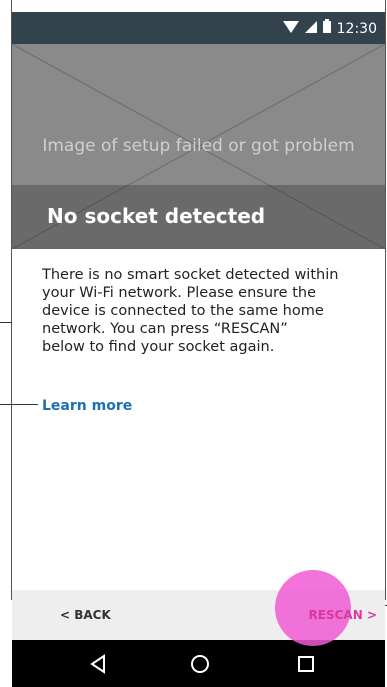 The image size is (387, 687). I want to click on hero-caption: Image of setup failed or got problem, so click(198, 146).